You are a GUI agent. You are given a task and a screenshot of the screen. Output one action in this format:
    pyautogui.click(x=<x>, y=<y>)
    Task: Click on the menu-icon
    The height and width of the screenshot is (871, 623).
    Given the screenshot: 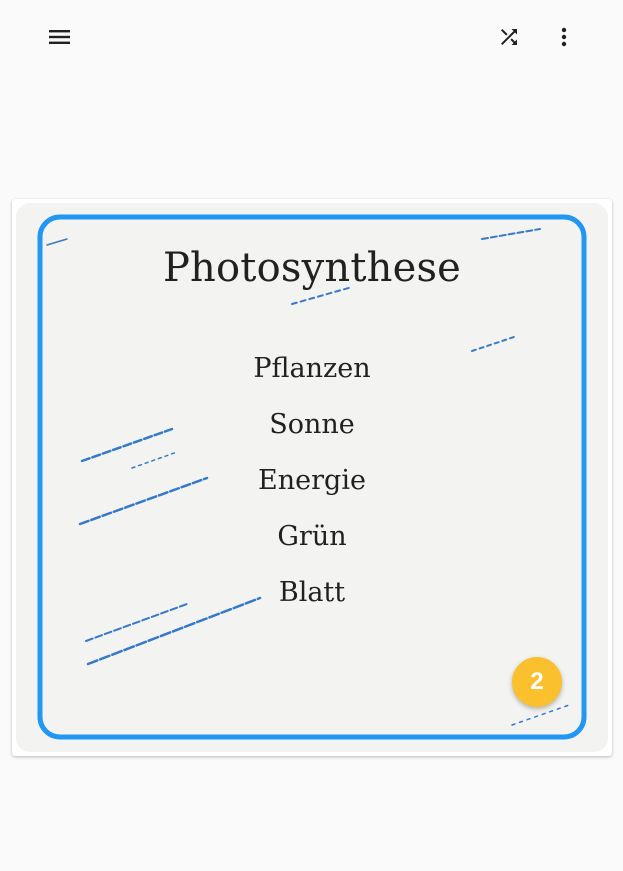 What is the action you would take?
    pyautogui.click(x=59, y=37)
    